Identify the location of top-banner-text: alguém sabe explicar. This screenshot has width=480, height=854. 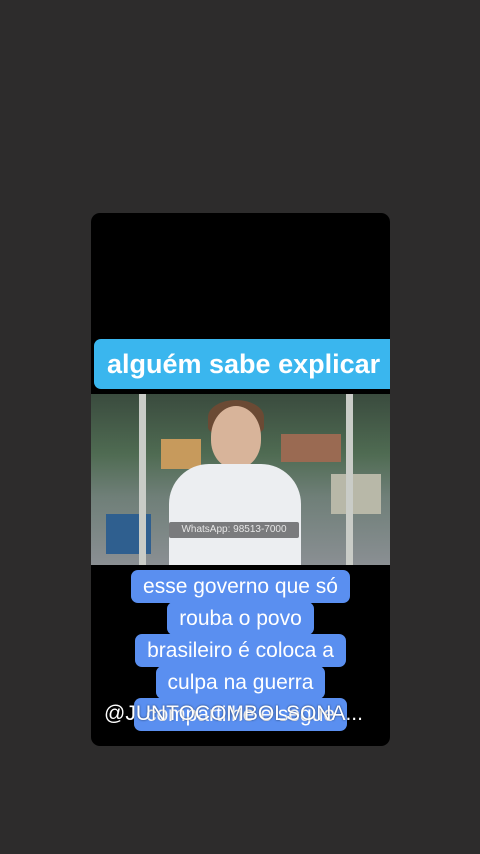
(242, 364).